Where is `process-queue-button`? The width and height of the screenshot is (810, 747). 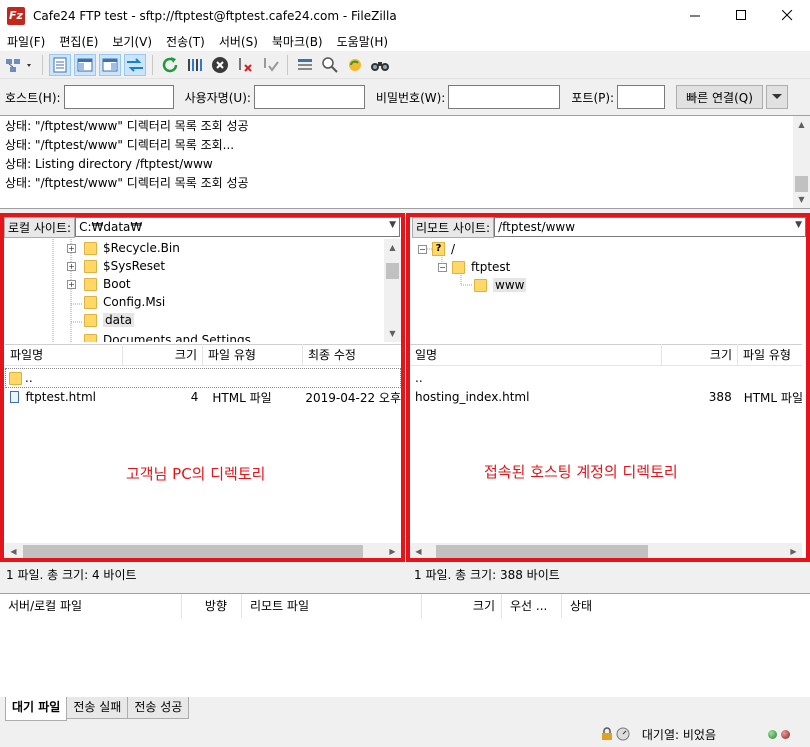
process-queue-button is located at coordinates (195, 65).